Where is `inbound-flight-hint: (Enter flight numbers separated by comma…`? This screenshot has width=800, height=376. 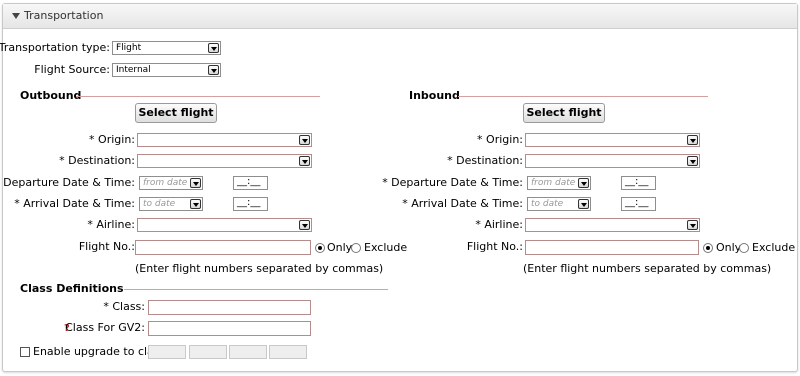 inbound-flight-hint: (Enter flight numbers separated by comma… is located at coordinates (647, 268).